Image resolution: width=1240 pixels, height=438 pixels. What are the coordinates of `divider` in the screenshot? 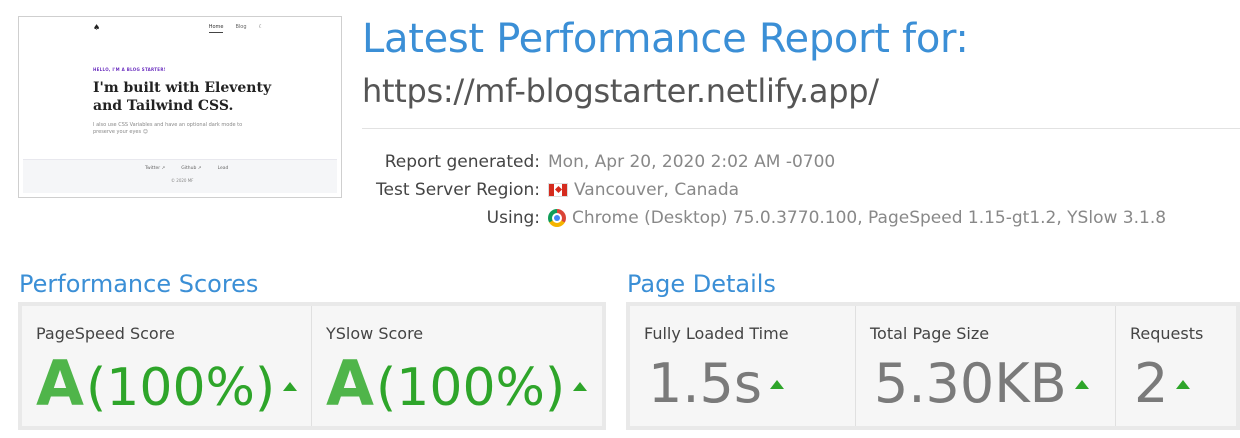 It's located at (801, 128).